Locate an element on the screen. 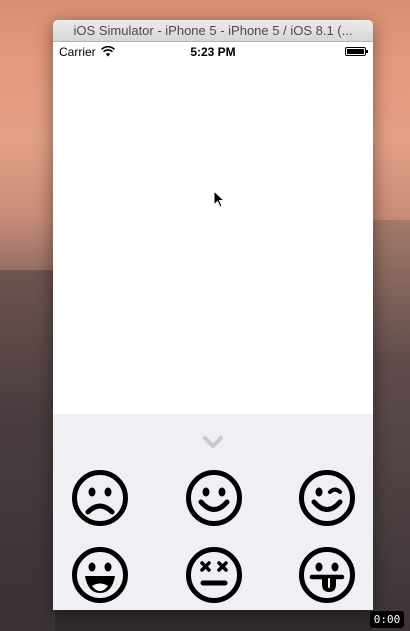 The width and height of the screenshot is (410, 631). status-time: 5:23 PM is located at coordinates (213, 52).